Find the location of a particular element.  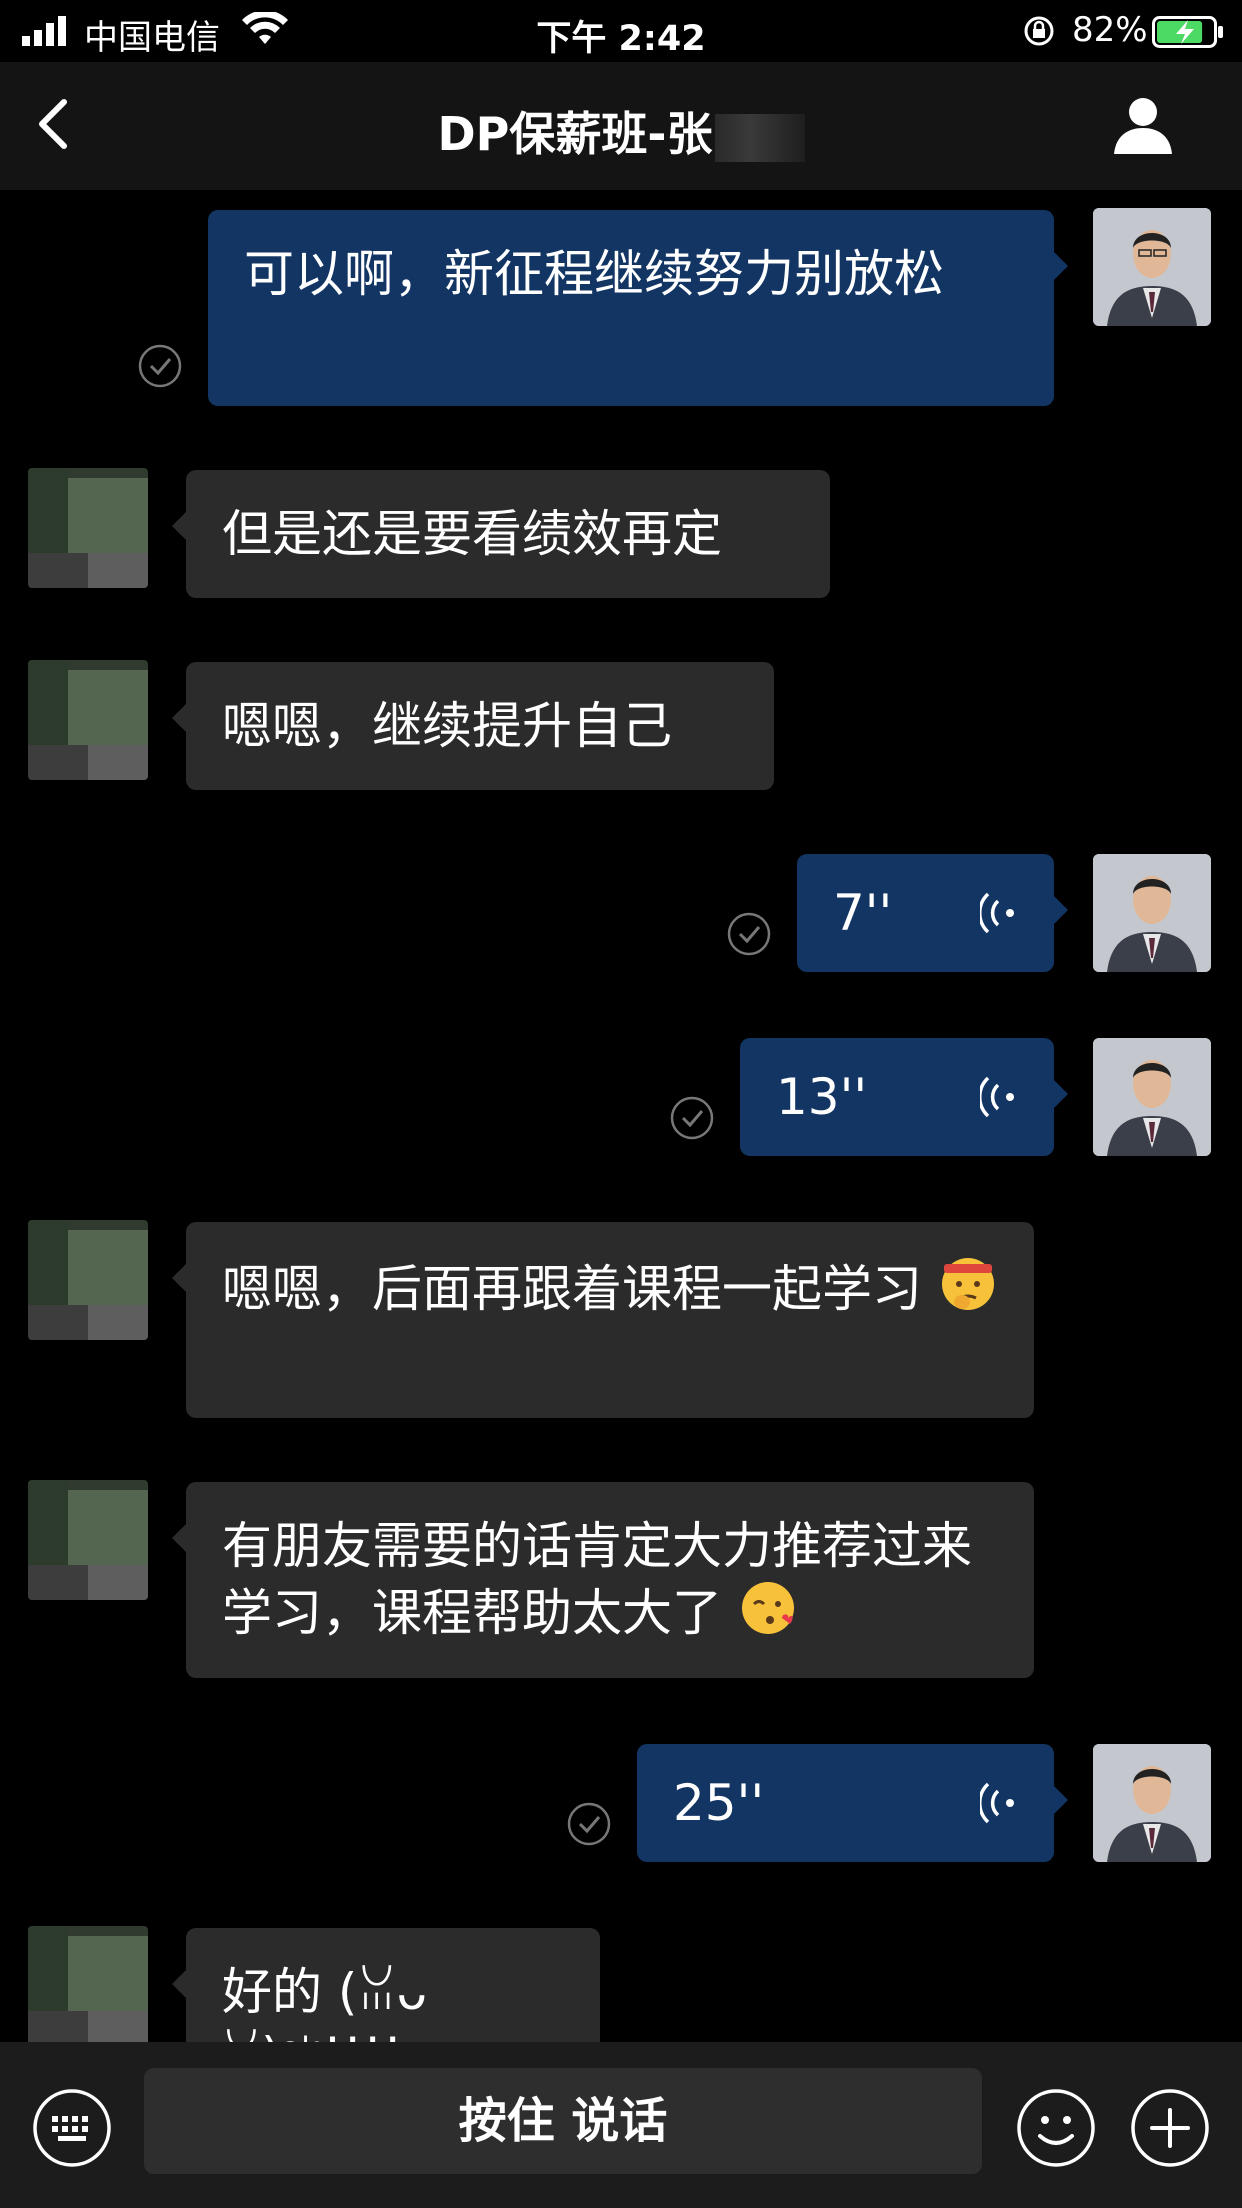

status-bar: 中国电信 下午 2:42 82% is located at coordinates (621, 31).